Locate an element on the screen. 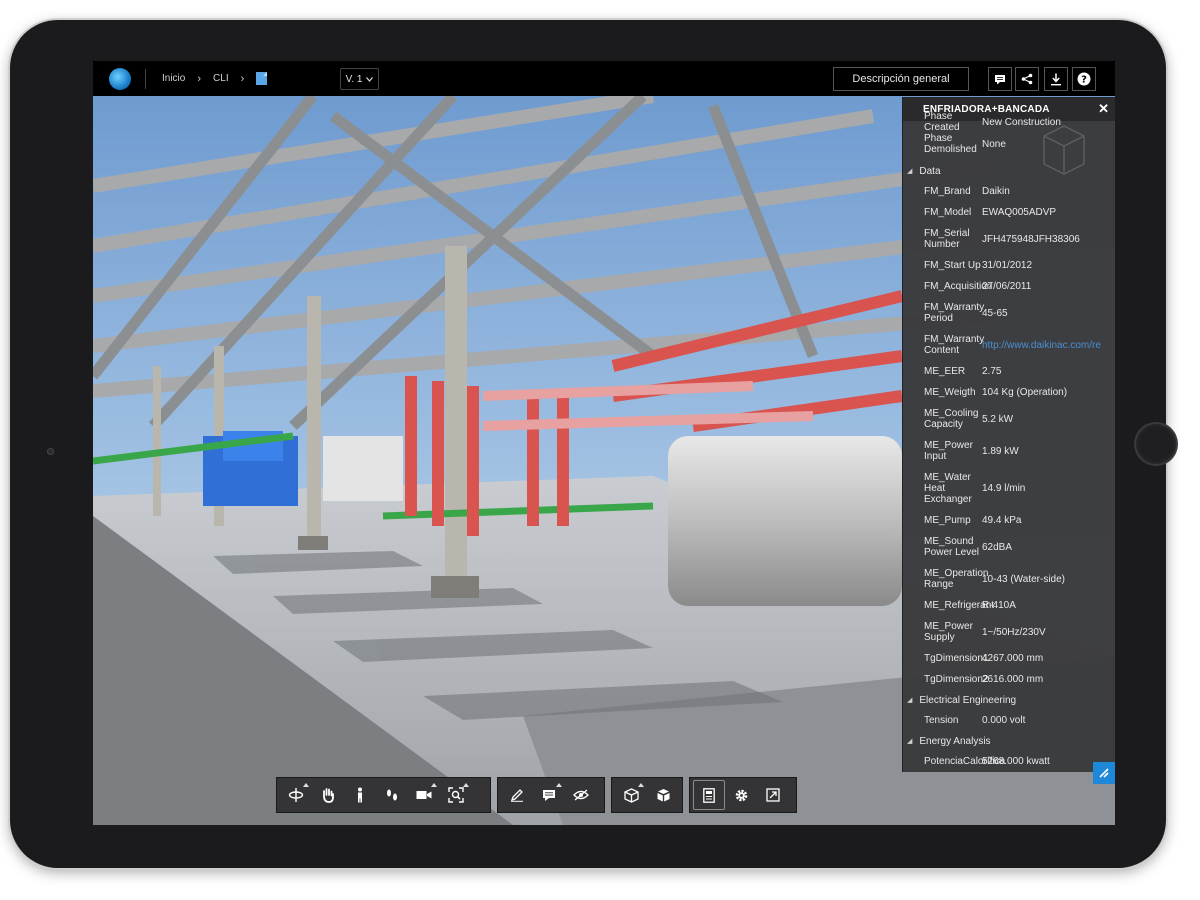  comment-balloon-icon is located at coordinates (549, 795).